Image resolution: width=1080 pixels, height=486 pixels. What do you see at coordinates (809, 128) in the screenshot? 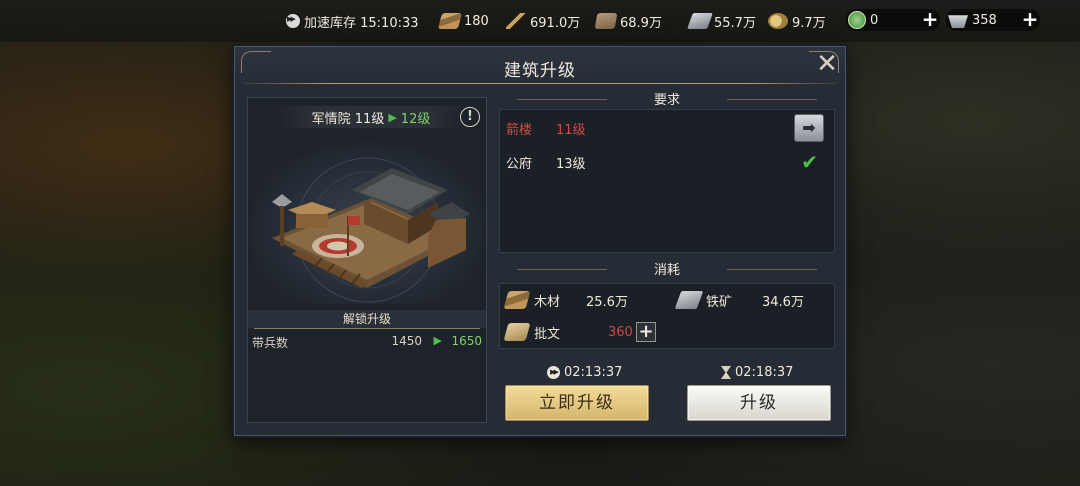
I see `go-to-arrow-icon: ➡` at bounding box center [809, 128].